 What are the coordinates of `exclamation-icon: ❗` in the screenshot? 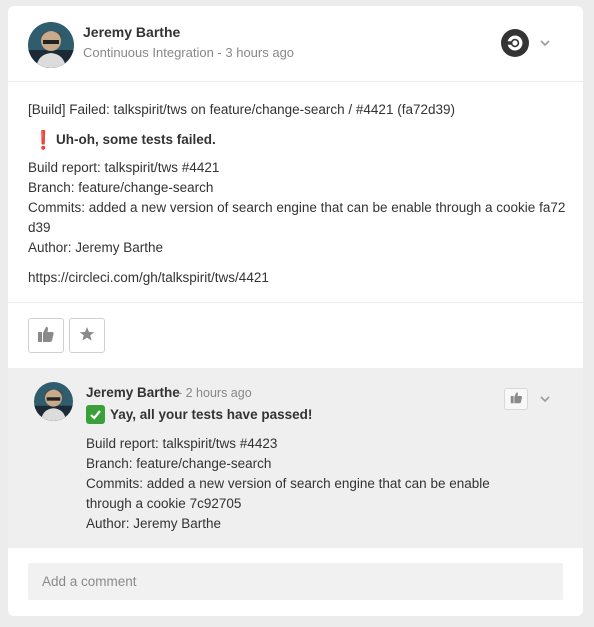 It's located at (43, 140).